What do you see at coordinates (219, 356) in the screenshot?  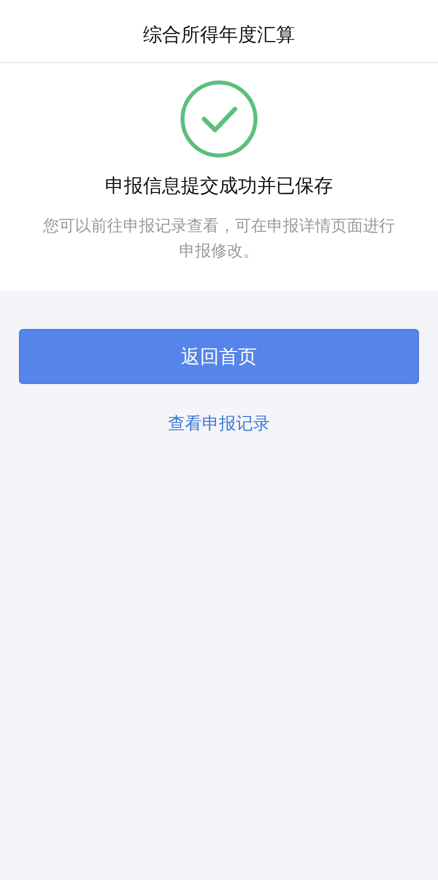 I see `home-button: 返回首页` at bounding box center [219, 356].